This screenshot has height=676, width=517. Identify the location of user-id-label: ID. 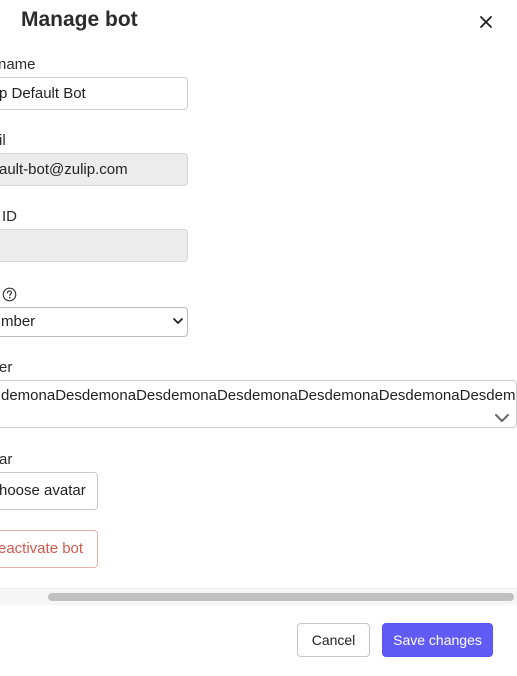
(9, 216).